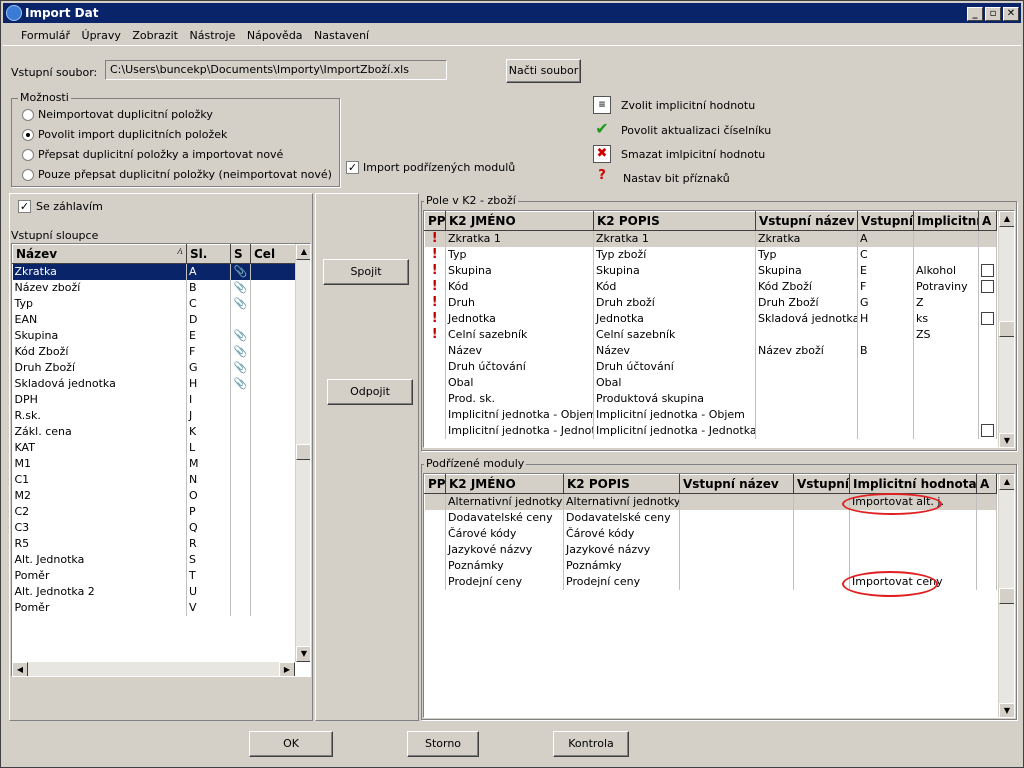  Describe the element at coordinates (154, 607) in the screenshot. I see `table-row: Poměr V` at that location.